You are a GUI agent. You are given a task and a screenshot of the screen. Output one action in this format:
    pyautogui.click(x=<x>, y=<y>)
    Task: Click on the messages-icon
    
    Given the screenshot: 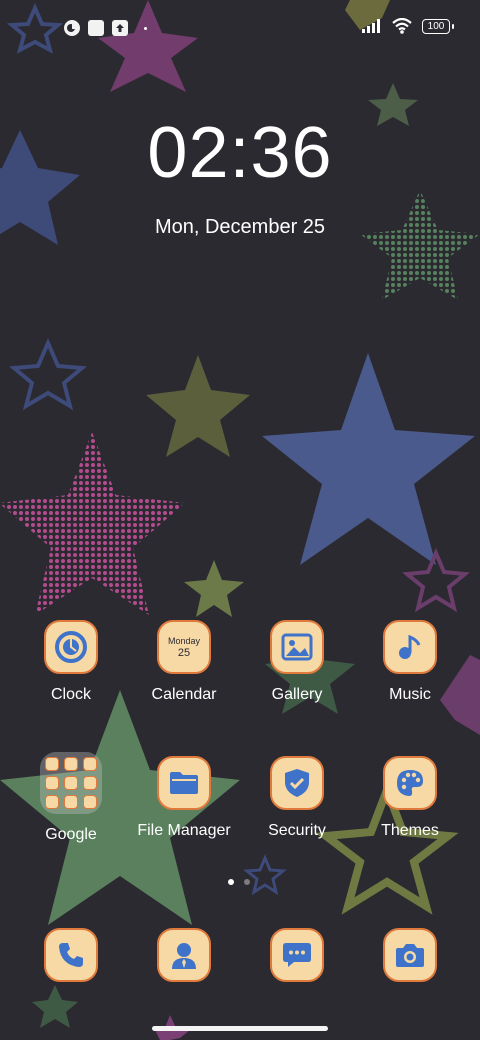 What is the action you would take?
    pyautogui.click(x=297, y=955)
    